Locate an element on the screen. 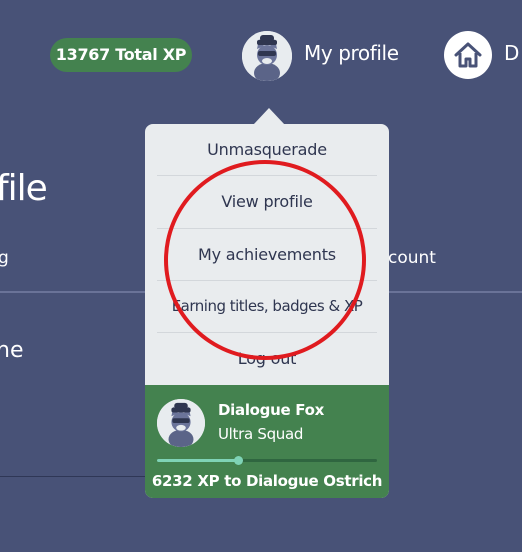  page-title: file is located at coordinates (24, 188).